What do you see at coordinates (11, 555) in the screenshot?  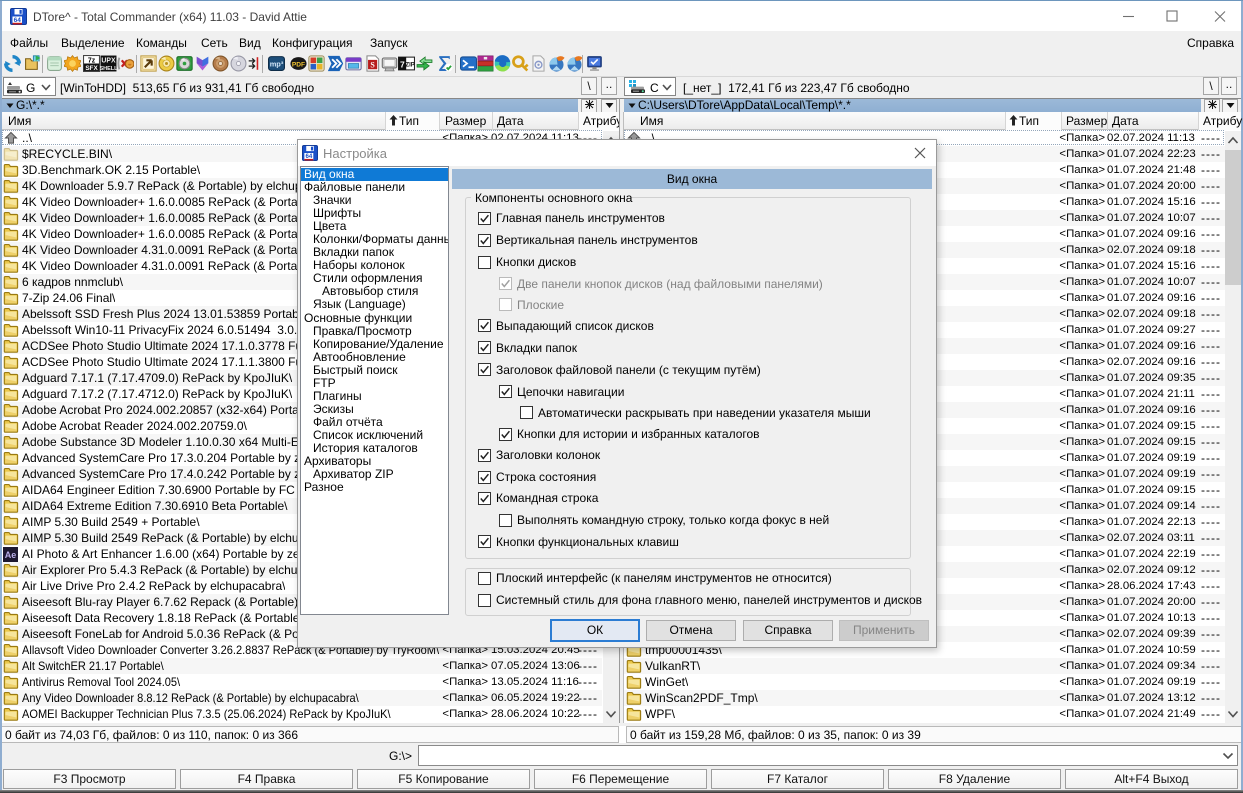 I see `svg-text: Ae` at bounding box center [11, 555].